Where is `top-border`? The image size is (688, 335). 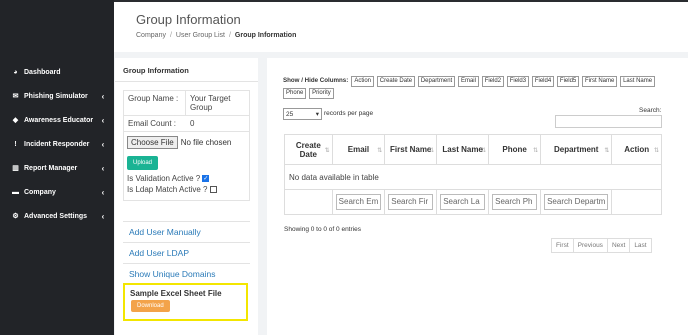 top-border is located at coordinates (401, 1).